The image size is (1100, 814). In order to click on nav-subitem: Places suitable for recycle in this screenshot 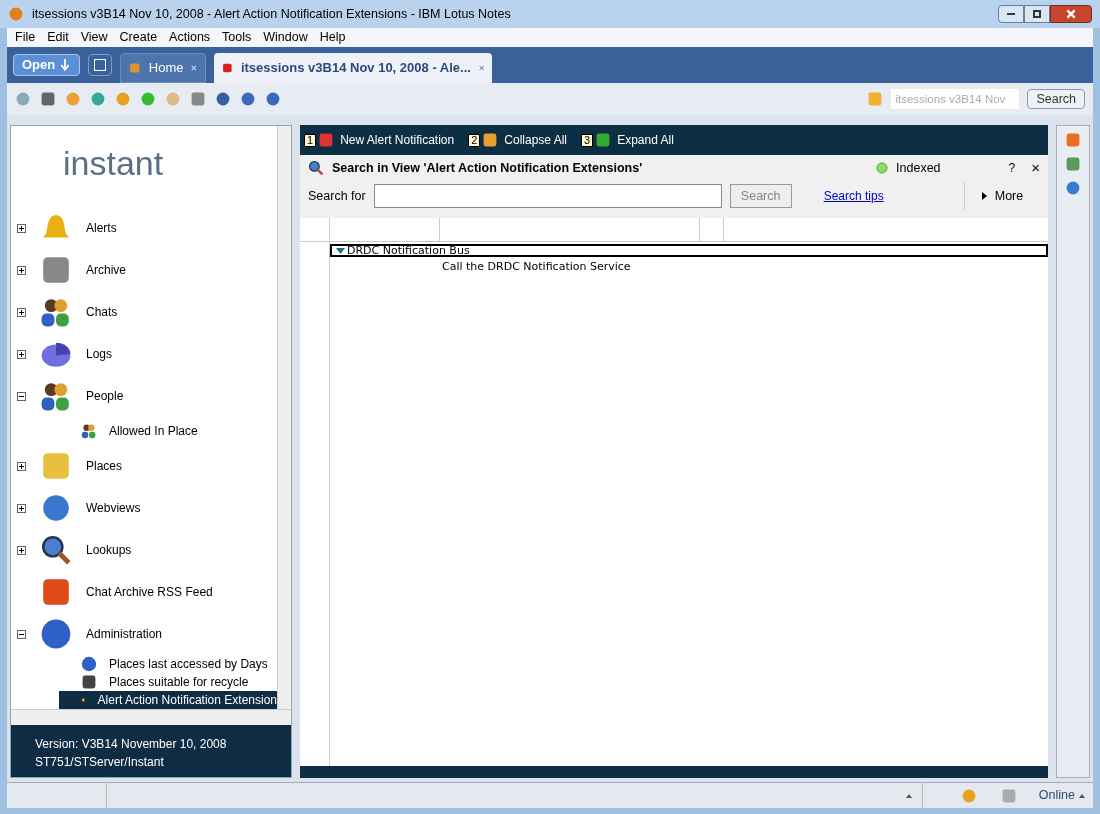, I will do `click(168, 682)`.